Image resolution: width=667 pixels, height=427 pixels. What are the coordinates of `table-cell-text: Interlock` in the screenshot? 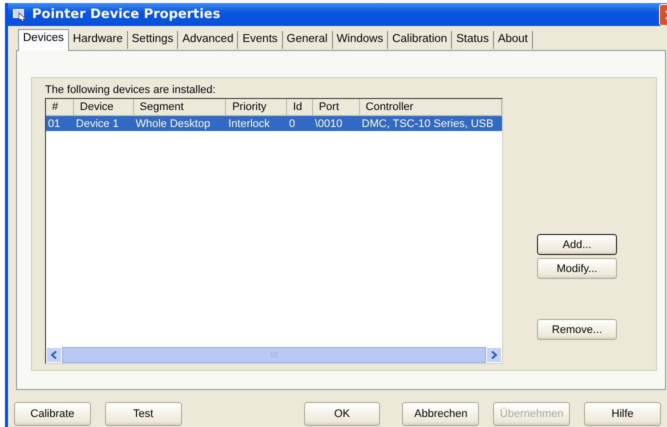 It's located at (249, 124).